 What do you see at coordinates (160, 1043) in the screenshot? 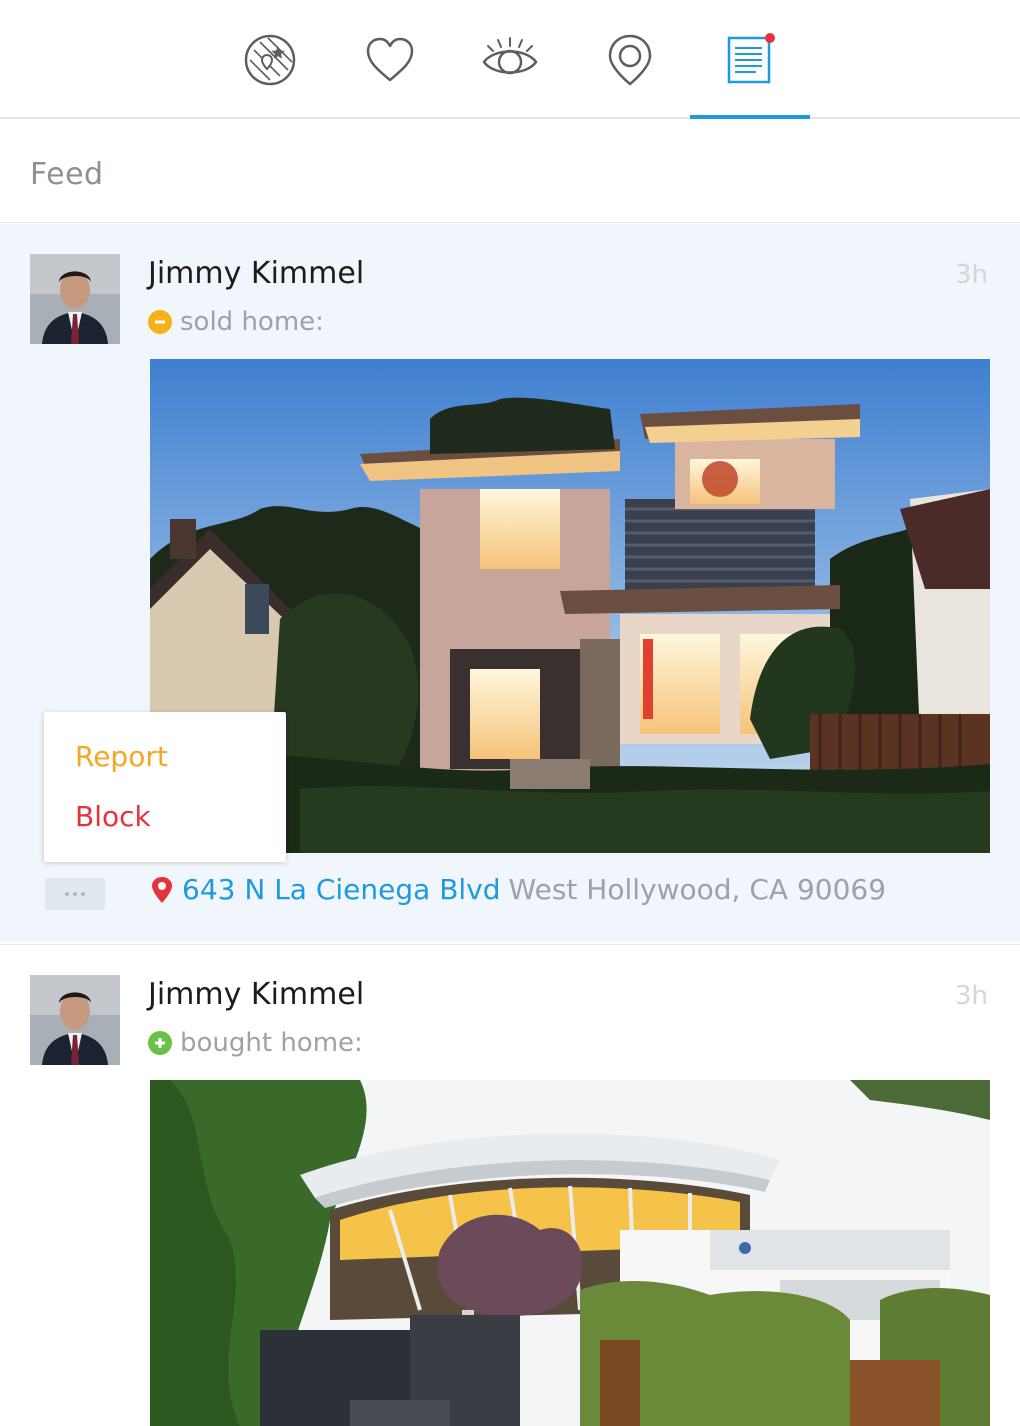
I see `bought-plus-icon` at bounding box center [160, 1043].